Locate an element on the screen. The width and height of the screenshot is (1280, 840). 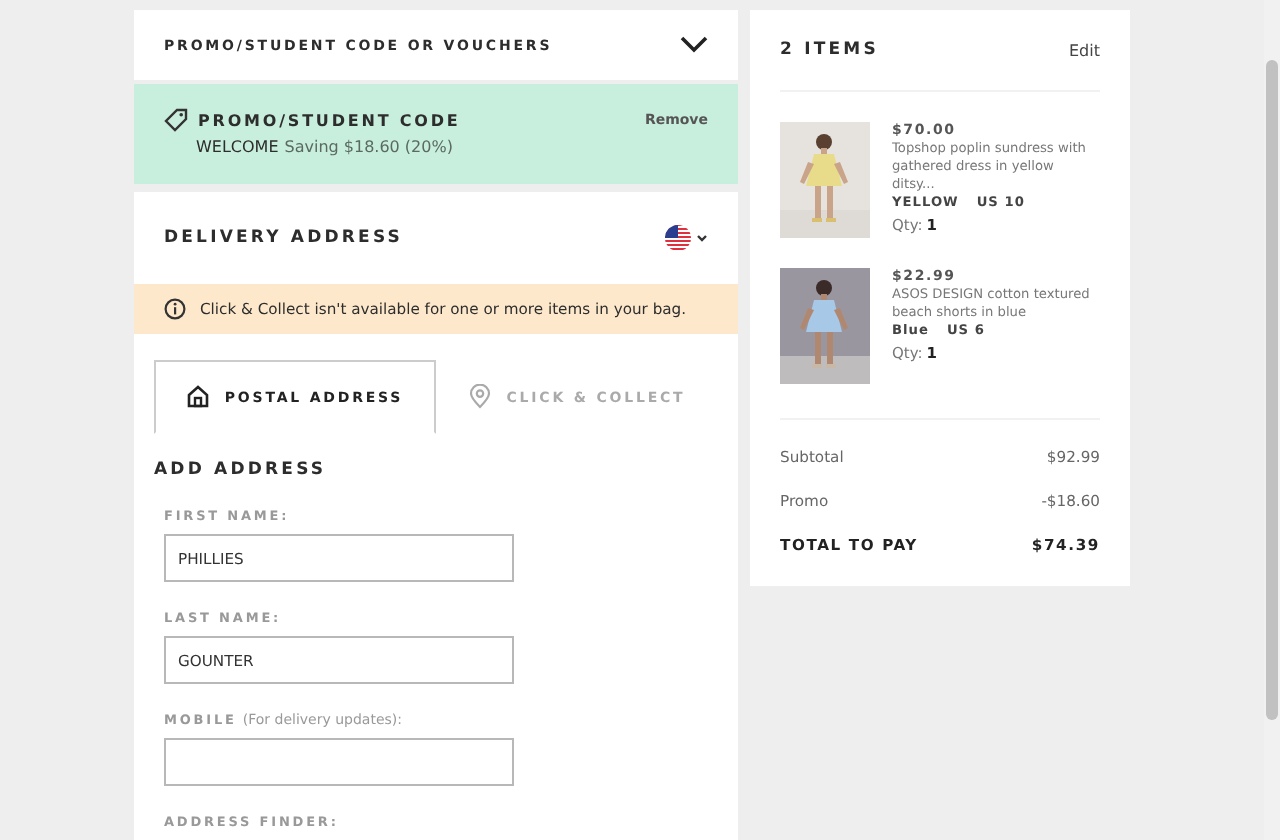
map-pin-icon is located at coordinates (480, 397).